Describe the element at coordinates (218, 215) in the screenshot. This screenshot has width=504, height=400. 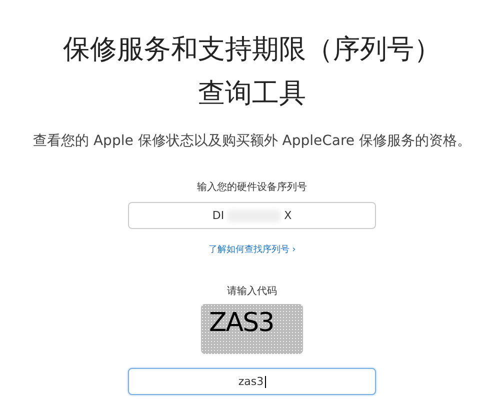
I see `serial-text: DI` at that location.